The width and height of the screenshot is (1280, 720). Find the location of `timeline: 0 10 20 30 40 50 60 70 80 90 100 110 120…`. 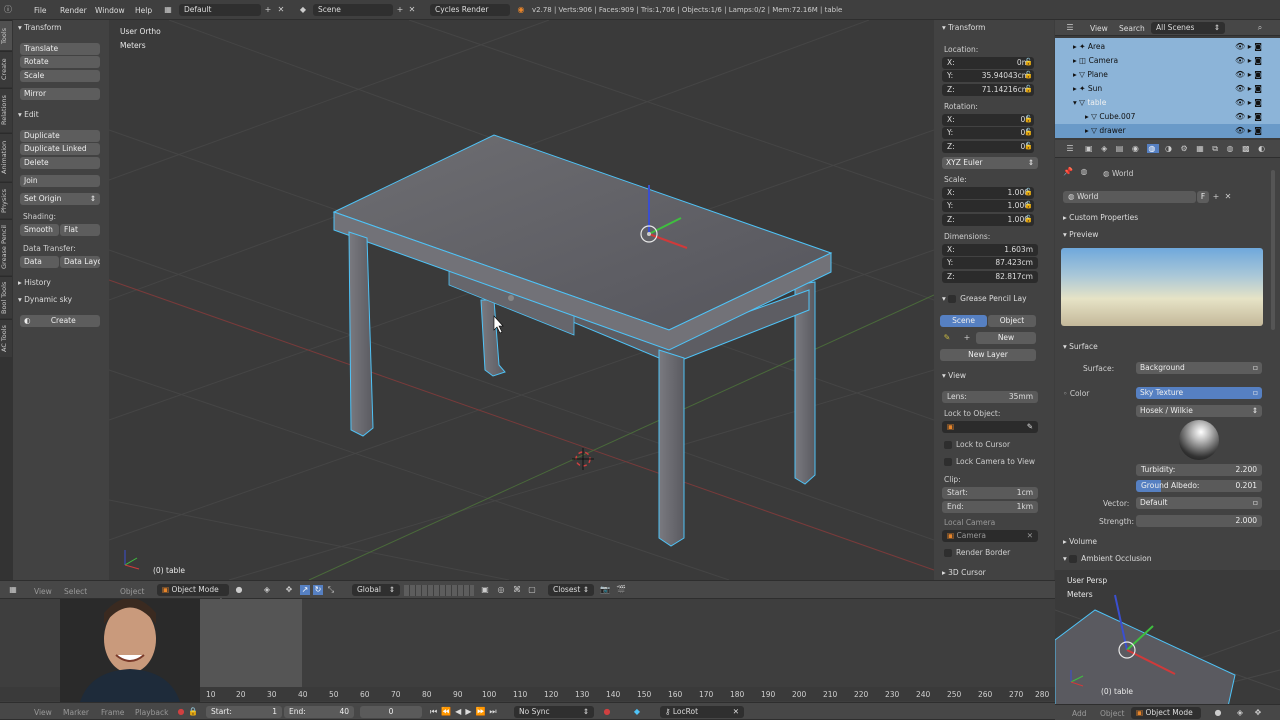

timeline: 0 10 20 30 40 50 60 70 80 90 100 110 120… is located at coordinates (527, 650).